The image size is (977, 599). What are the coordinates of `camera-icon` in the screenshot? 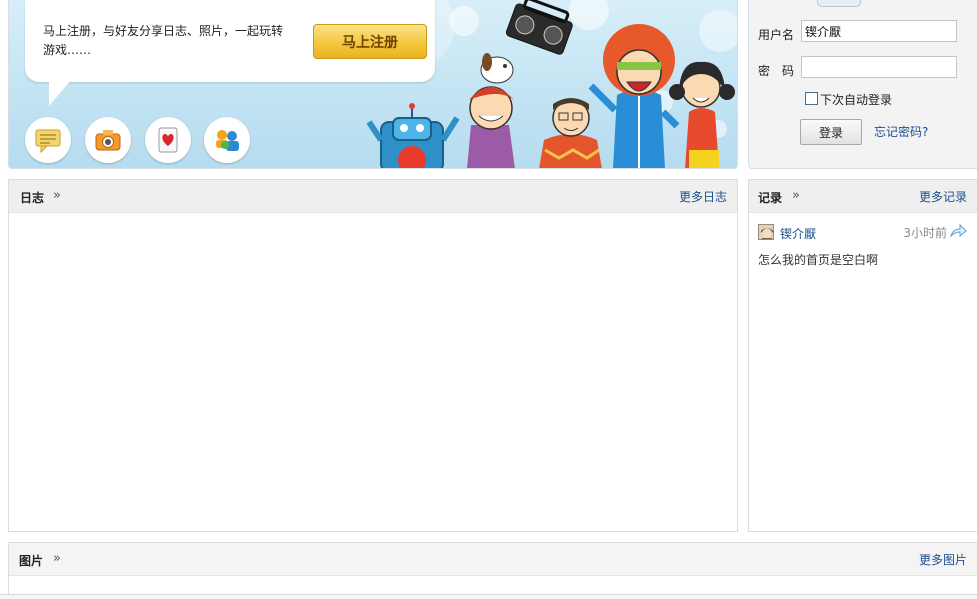 It's located at (108, 140).